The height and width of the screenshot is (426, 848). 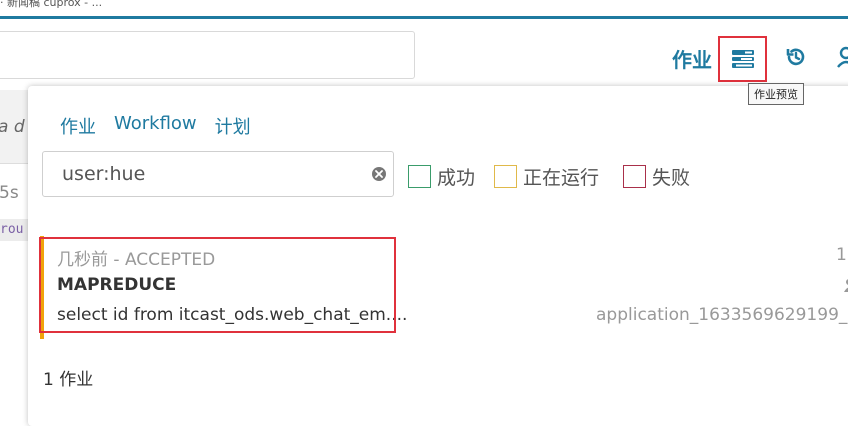 I want to click on job-highlight-annotation, so click(x=217, y=285).